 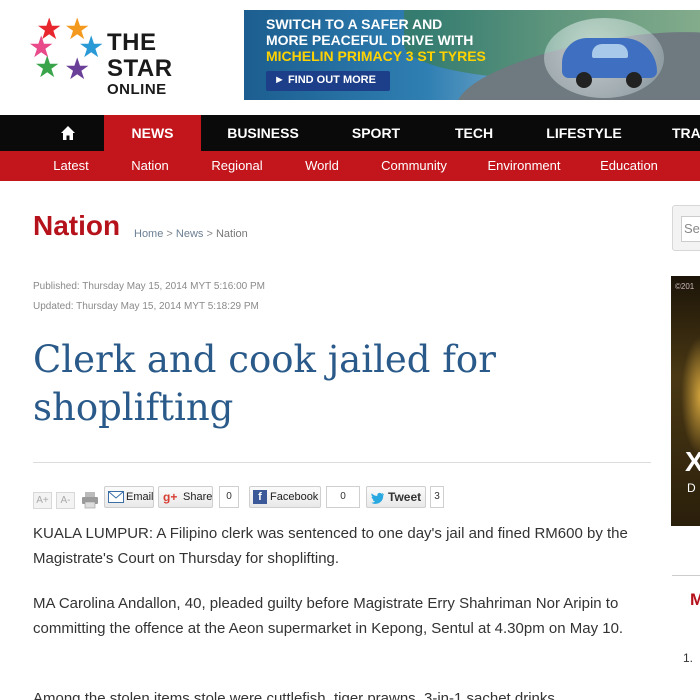 I want to click on google-plus-icon: g+, so click(x=170, y=497).